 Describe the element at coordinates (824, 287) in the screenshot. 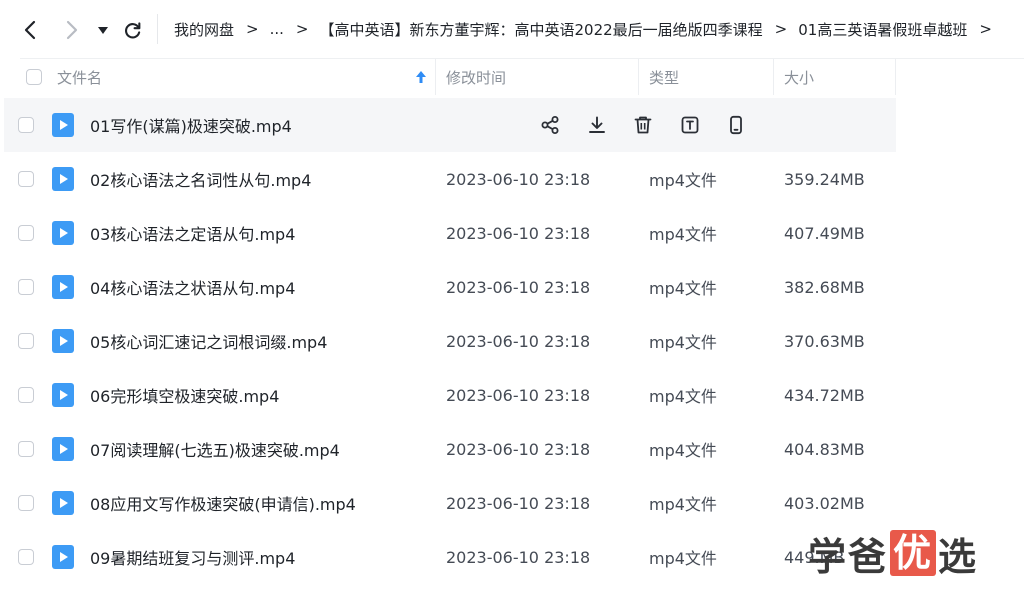

I see `file-size: 382.68MB` at that location.